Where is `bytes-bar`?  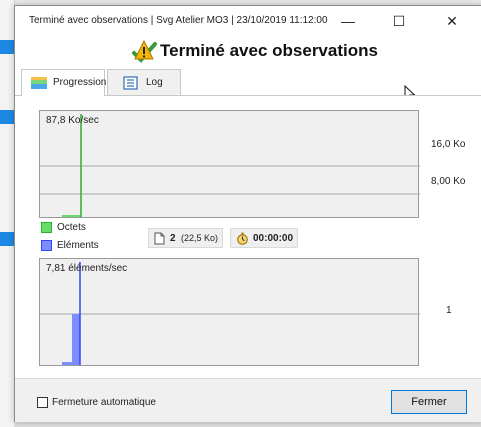
bytes-bar is located at coordinates (71, 216).